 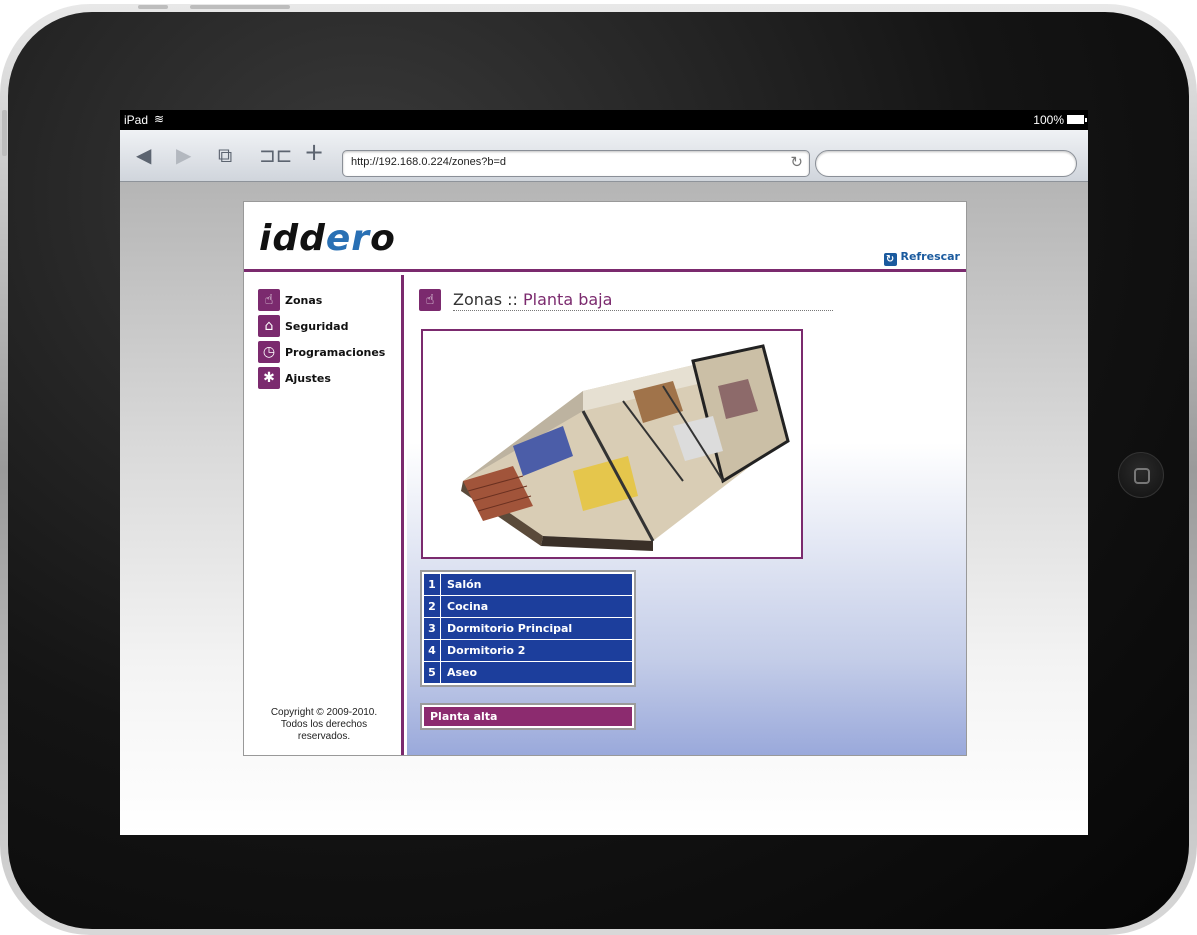 I want to click on list-item: 4 Dormitorio 2, so click(x=528, y=650).